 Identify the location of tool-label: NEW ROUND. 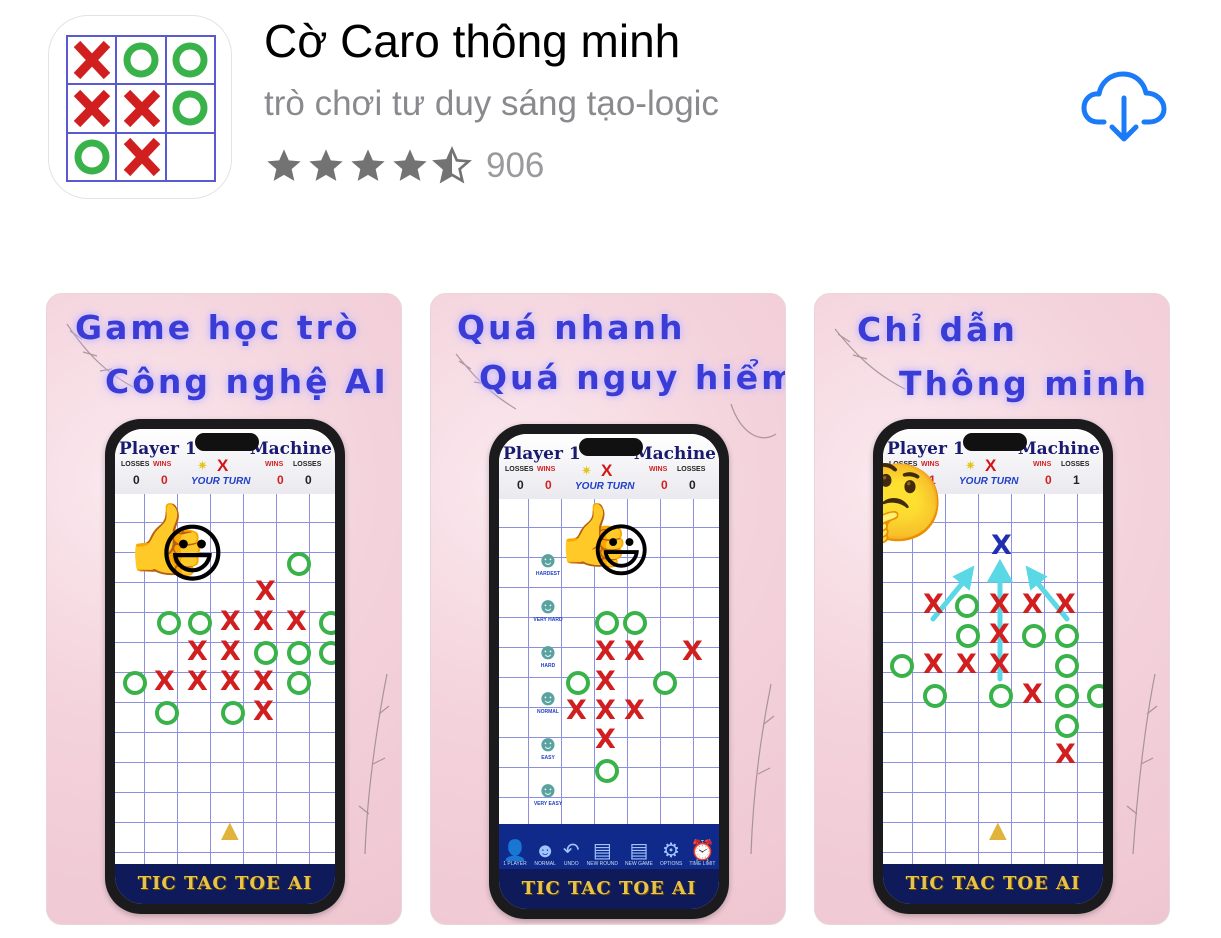
(602, 864).